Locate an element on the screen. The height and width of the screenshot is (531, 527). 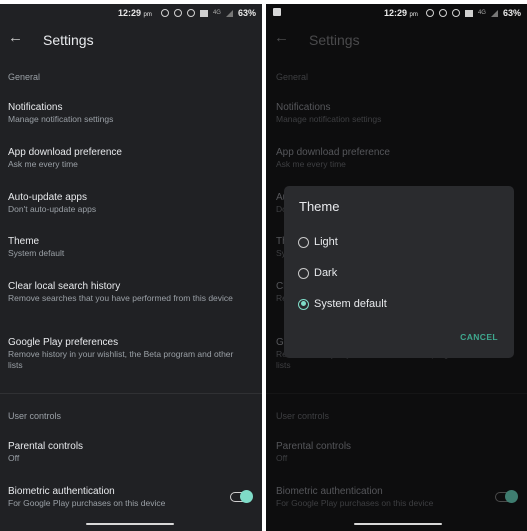
option-label: Light is located at coordinates (326, 242).